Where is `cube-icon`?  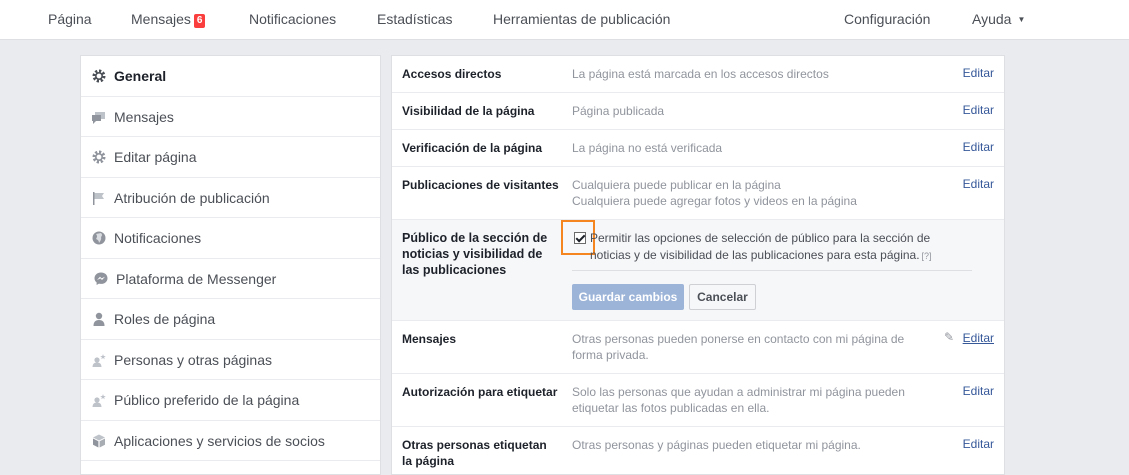
cube-icon is located at coordinates (99, 440).